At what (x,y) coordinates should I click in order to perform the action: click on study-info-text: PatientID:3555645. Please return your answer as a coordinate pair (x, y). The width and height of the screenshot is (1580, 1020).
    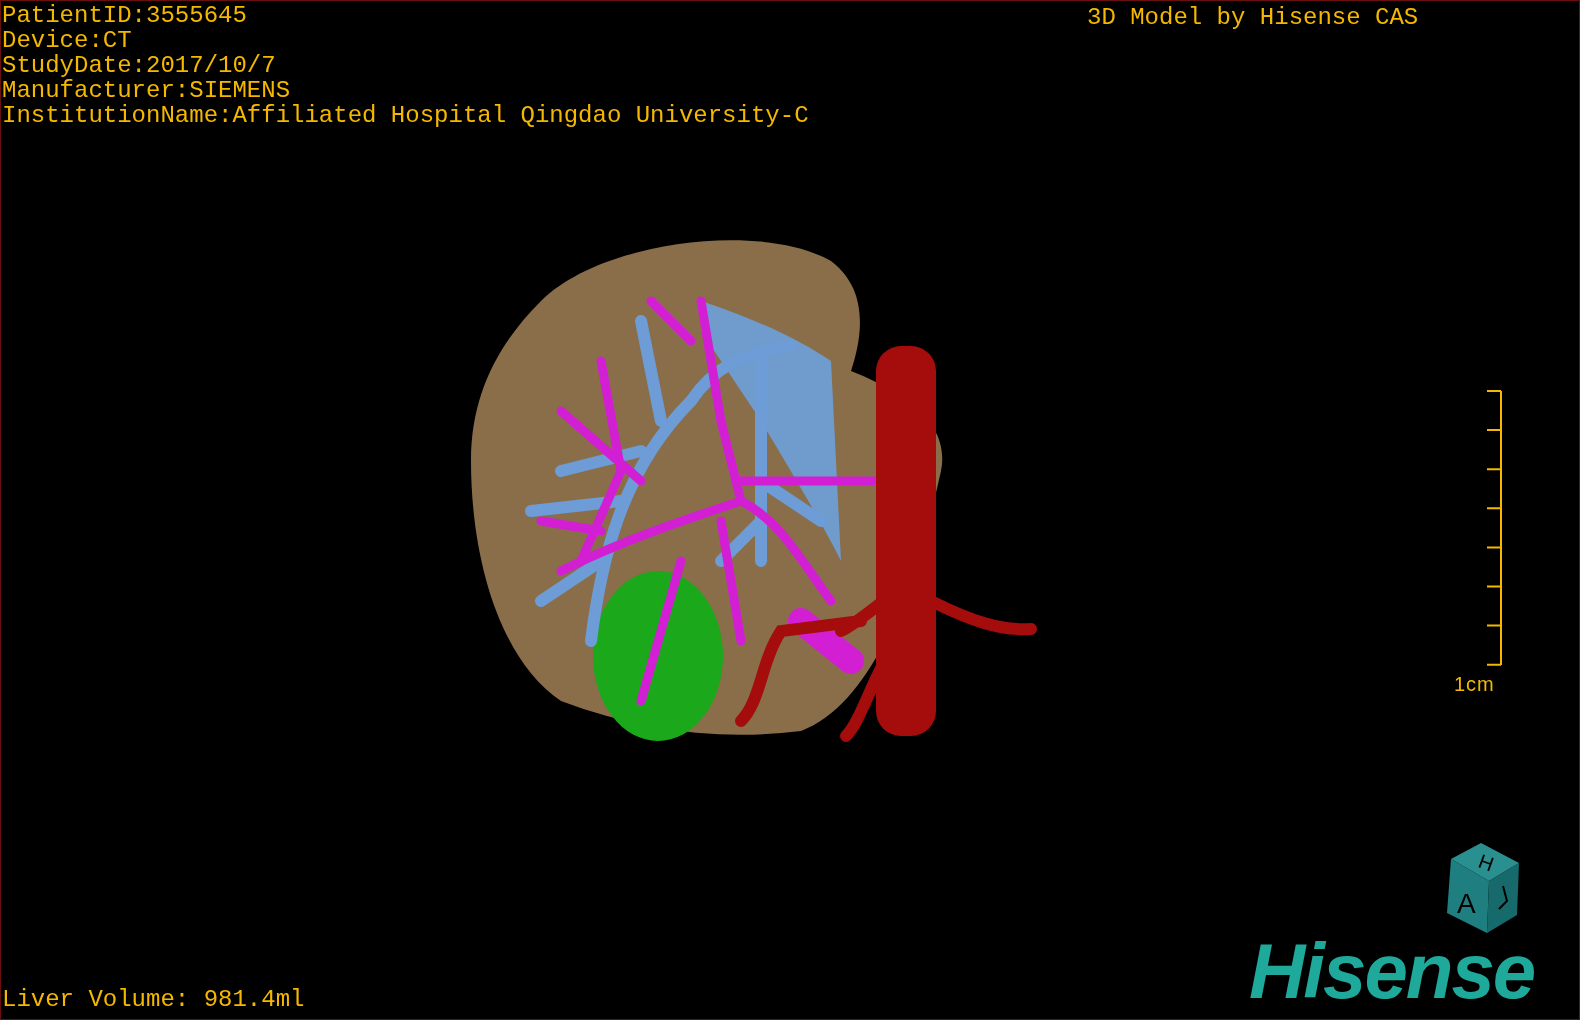
    Looking at the image, I should click on (125, 15).